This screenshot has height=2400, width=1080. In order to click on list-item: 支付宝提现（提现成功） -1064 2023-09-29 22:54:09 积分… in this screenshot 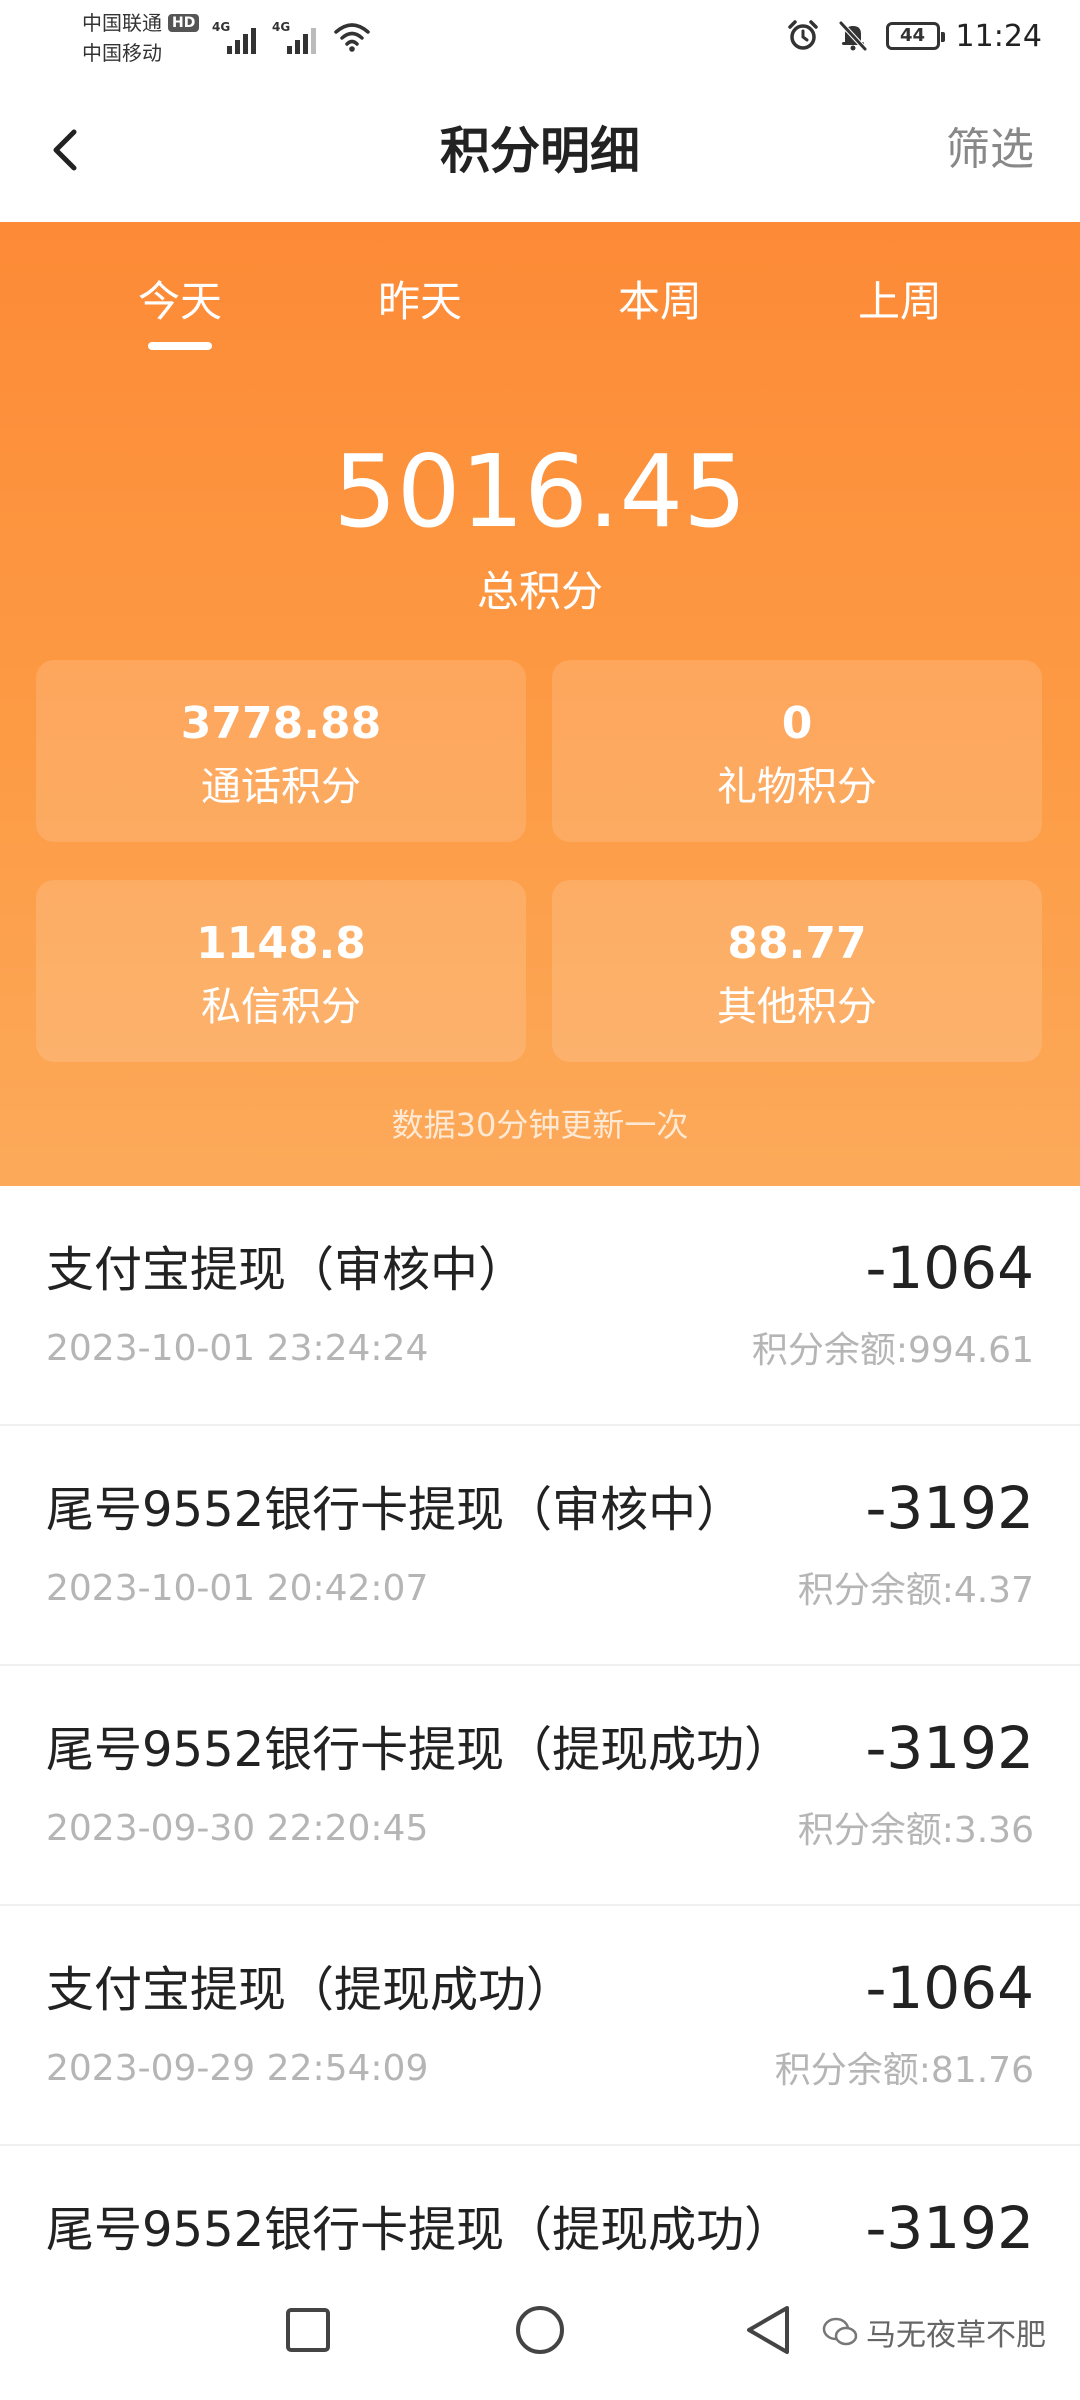, I will do `click(540, 2026)`.